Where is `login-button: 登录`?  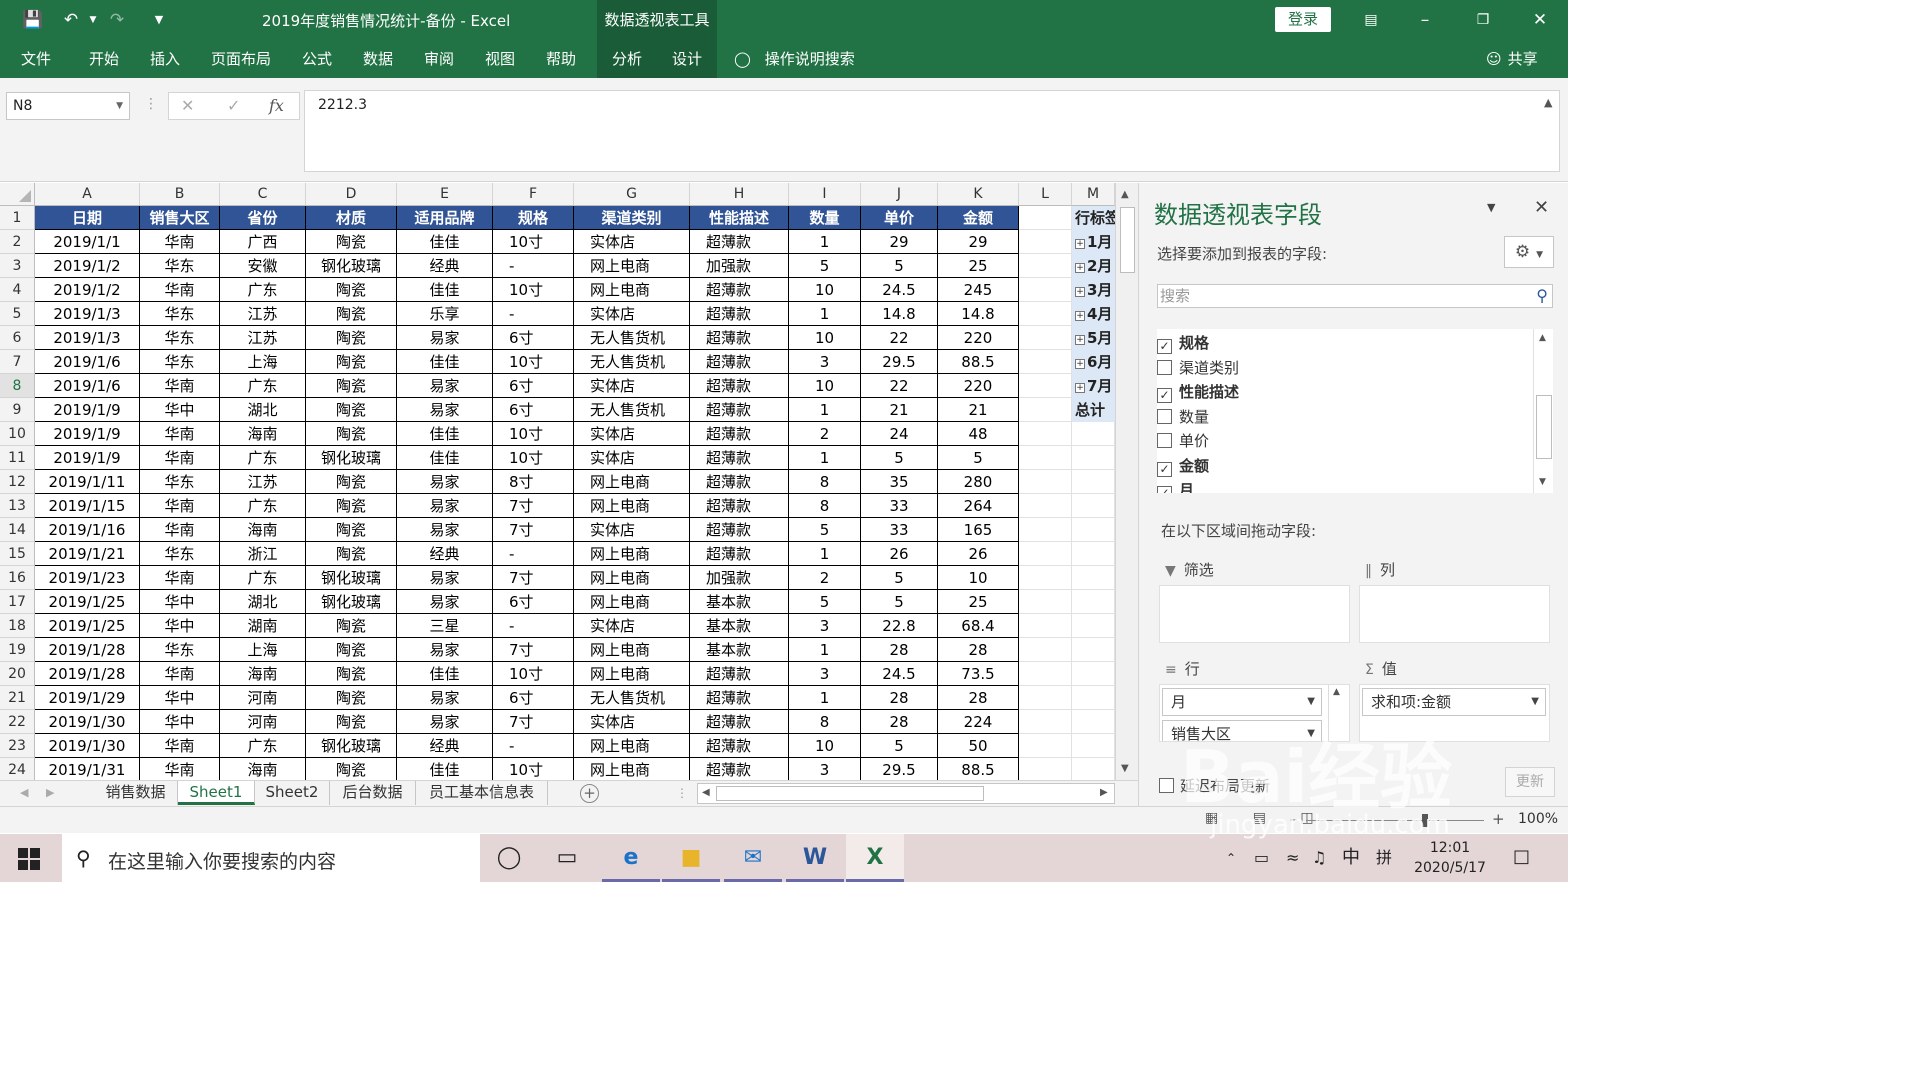
login-button: 登录 is located at coordinates (1303, 19).